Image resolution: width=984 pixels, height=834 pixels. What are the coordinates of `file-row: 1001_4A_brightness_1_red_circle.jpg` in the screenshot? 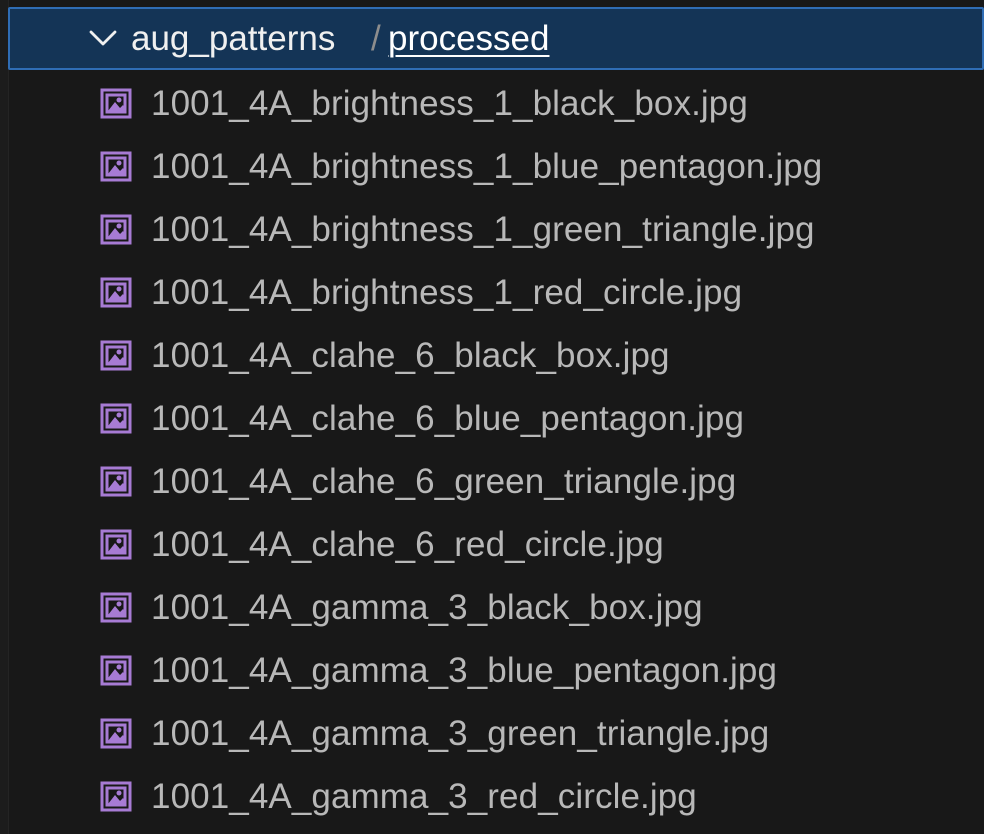 It's located at (496, 292).